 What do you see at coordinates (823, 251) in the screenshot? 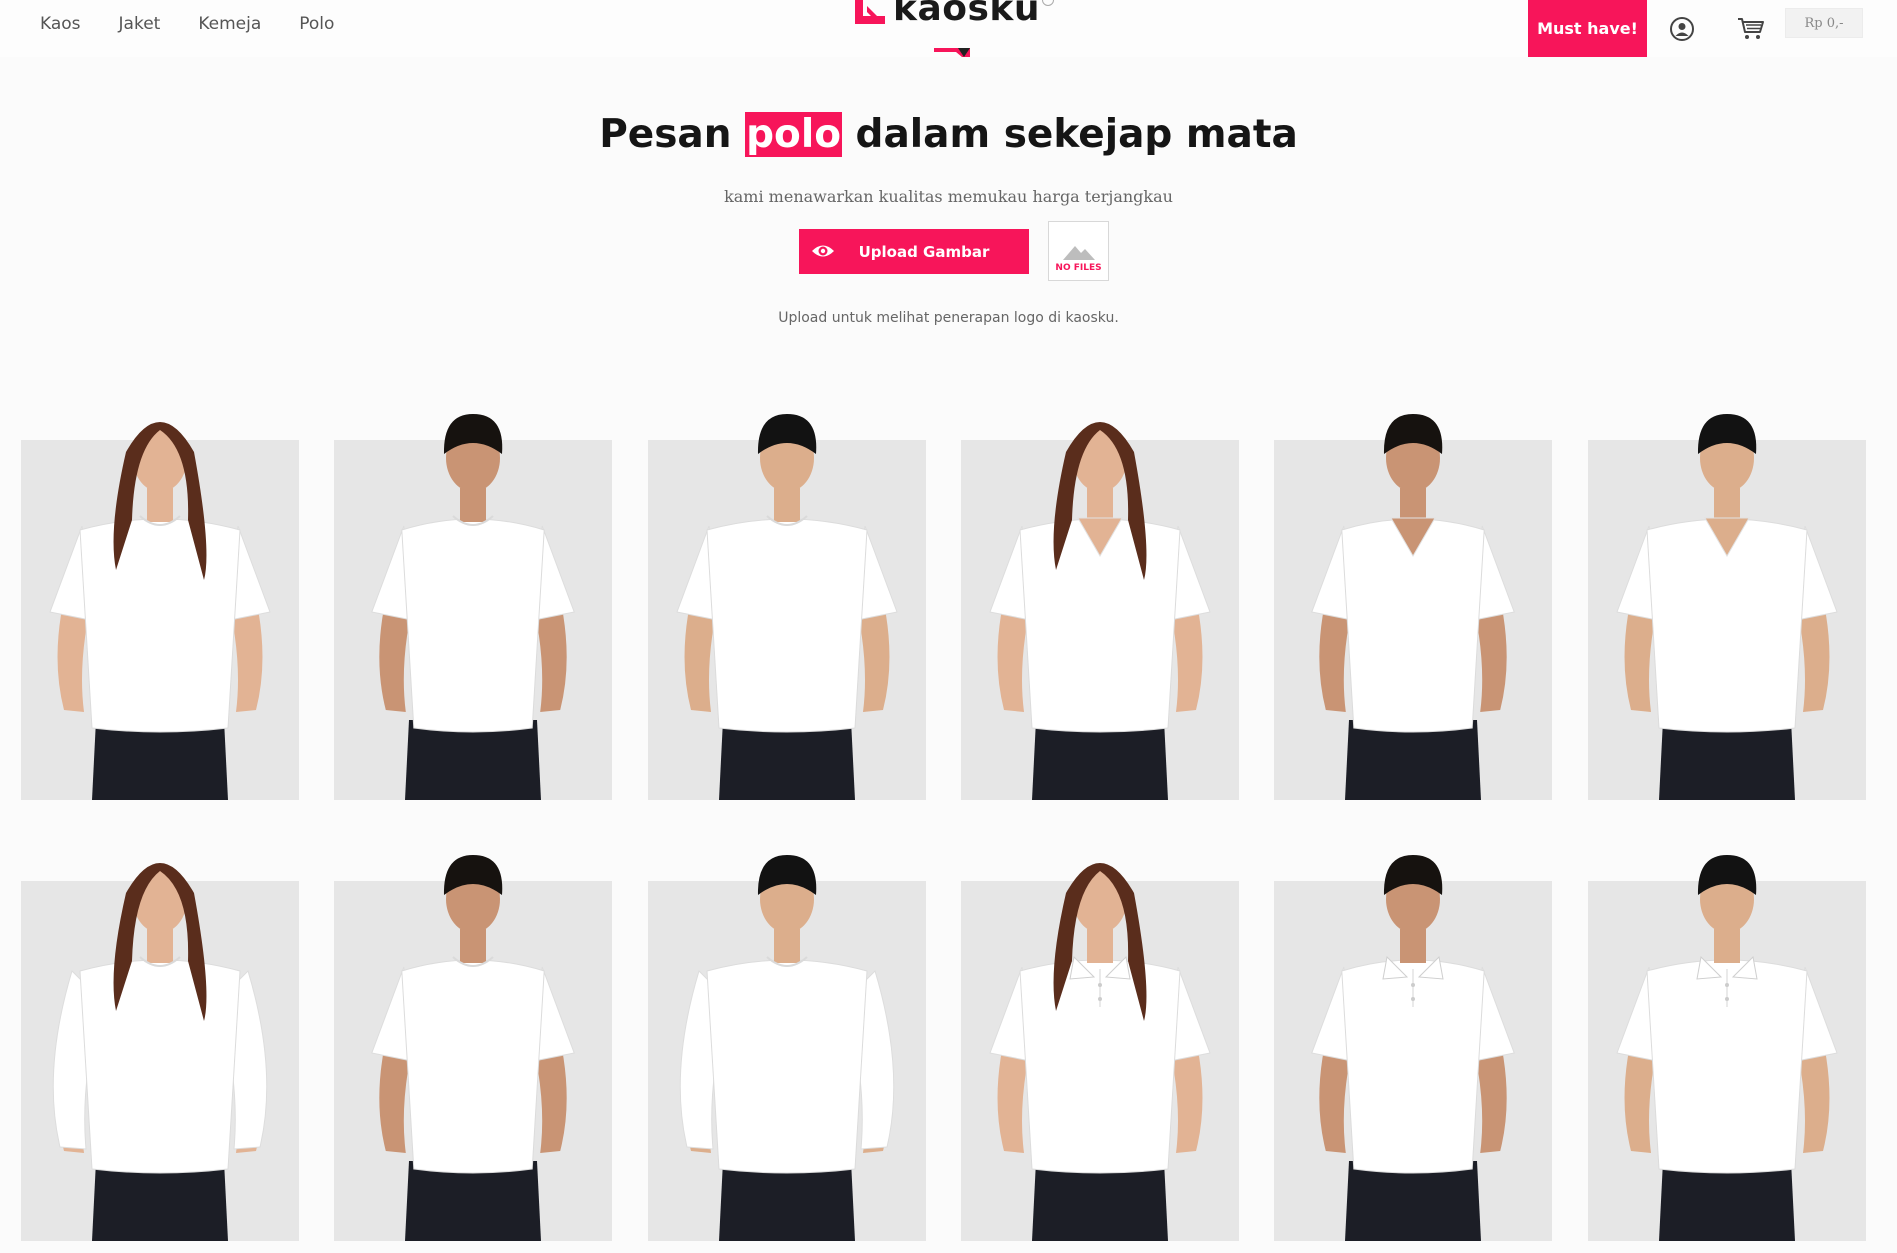
I see `eye-icon` at bounding box center [823, 251].